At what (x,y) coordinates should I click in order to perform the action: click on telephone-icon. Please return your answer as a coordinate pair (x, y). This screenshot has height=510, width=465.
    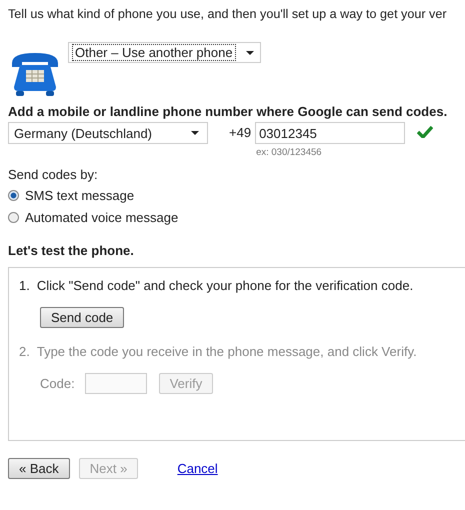
    Looking at the image, I should click on (35, 74).